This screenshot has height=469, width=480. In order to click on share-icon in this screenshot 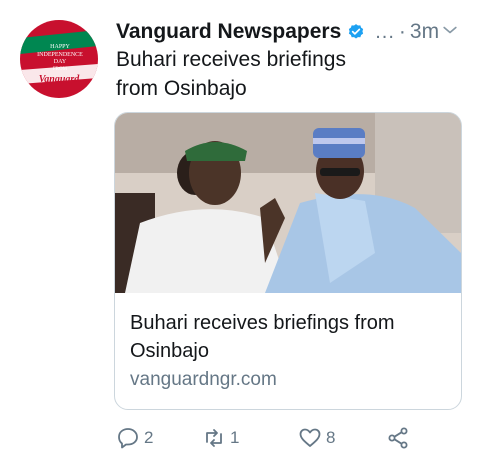, I will do `click(398, 438)`.